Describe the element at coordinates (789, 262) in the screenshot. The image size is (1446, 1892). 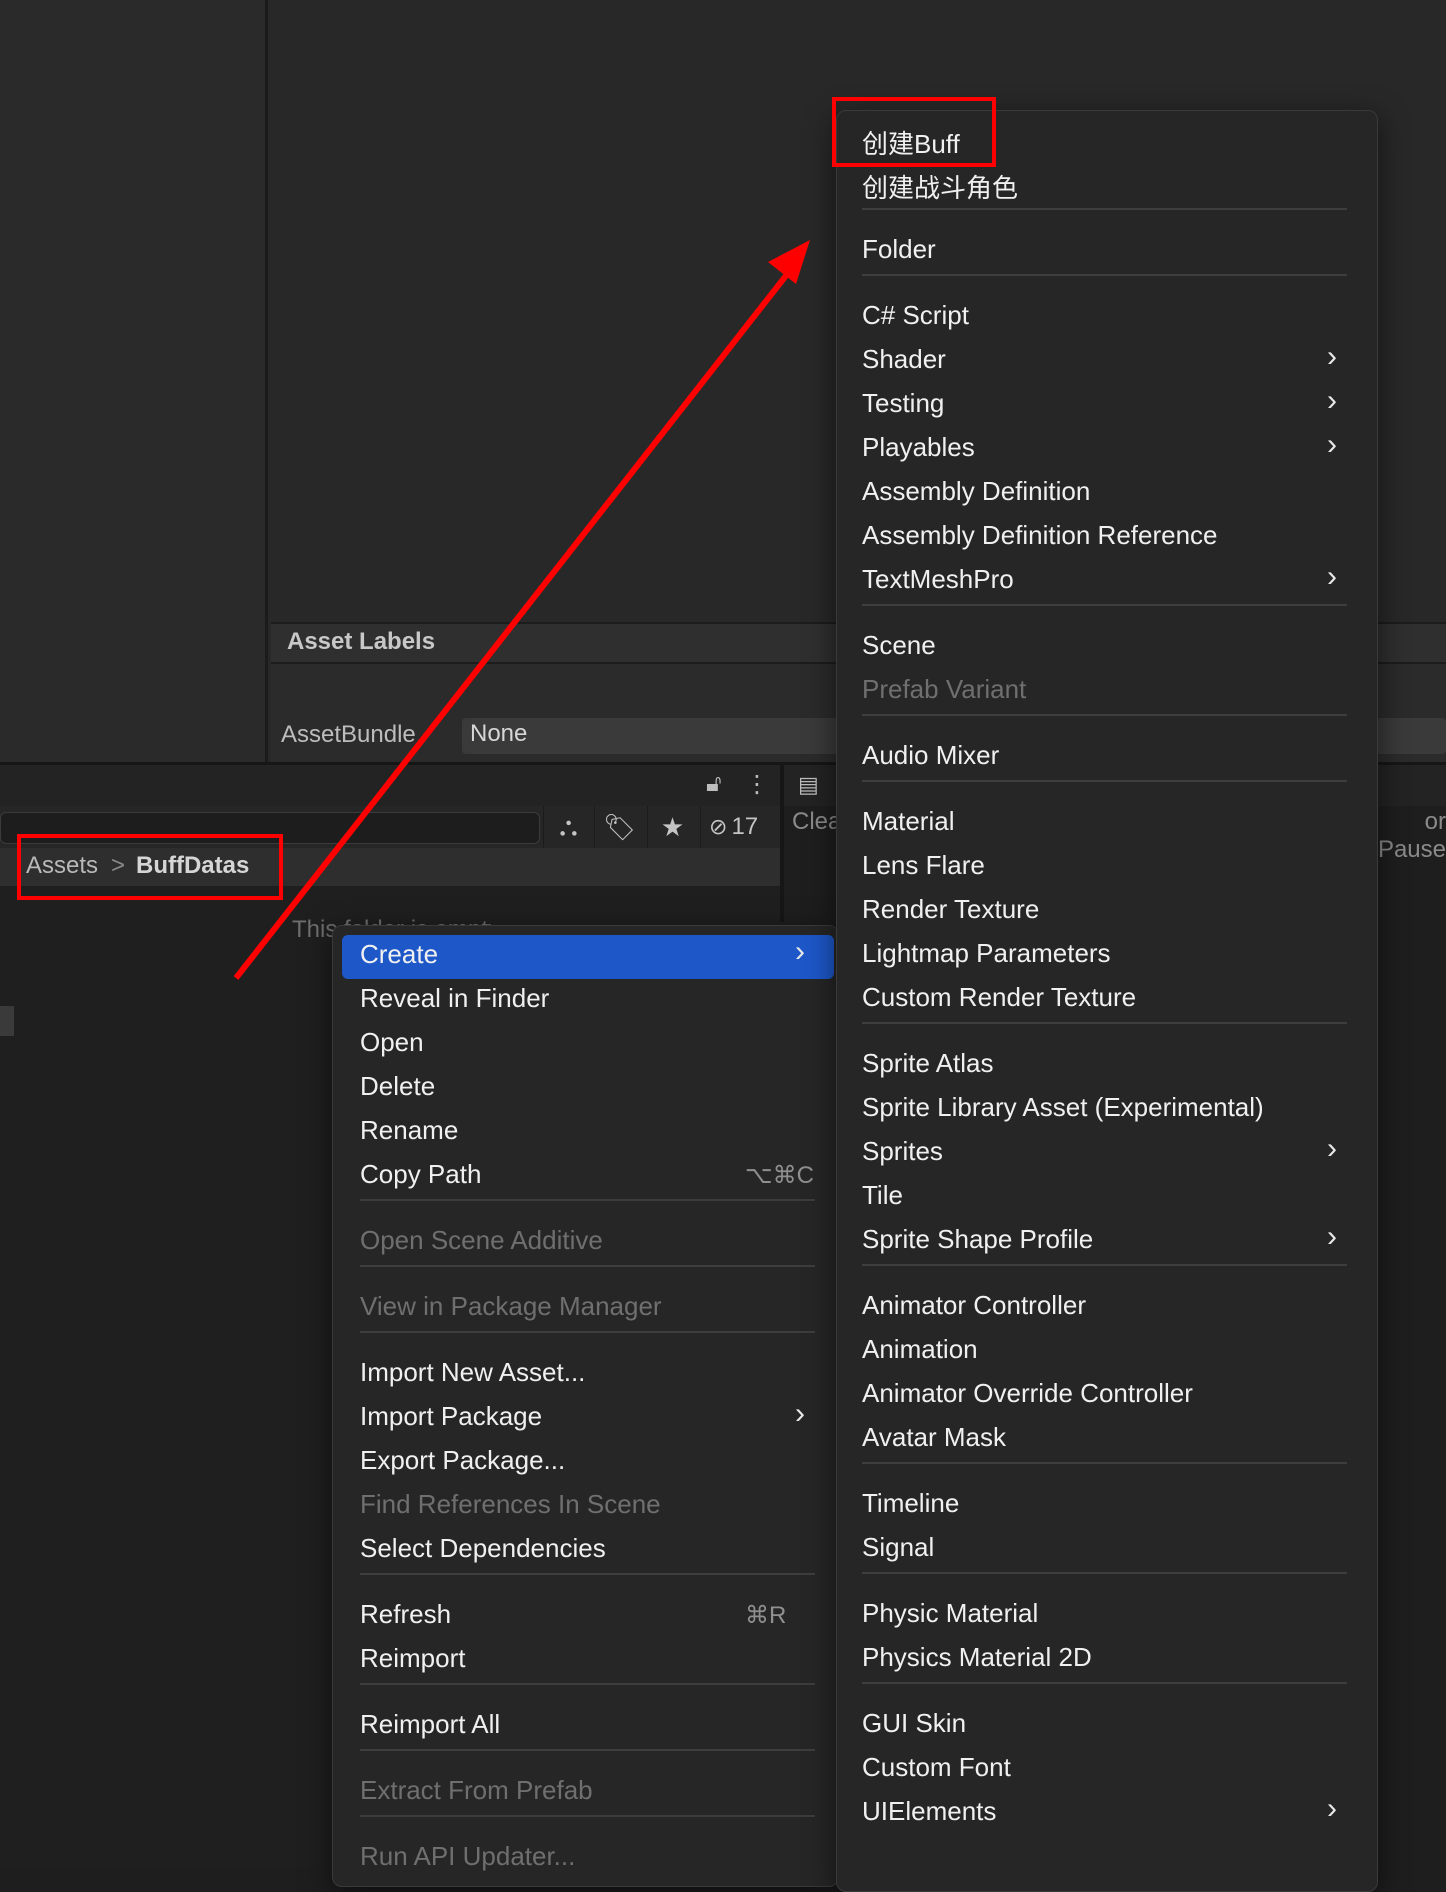
I see `annotation-arrowhead` at that location.